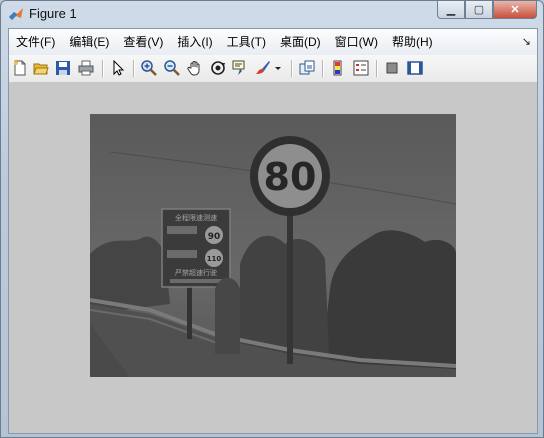 This screenshot has height=438, width=544. What do you see at coordinates (246, 42) in the screenshot?
I see `menu-tools: 工具(T)` at bounding box center [246, 42].